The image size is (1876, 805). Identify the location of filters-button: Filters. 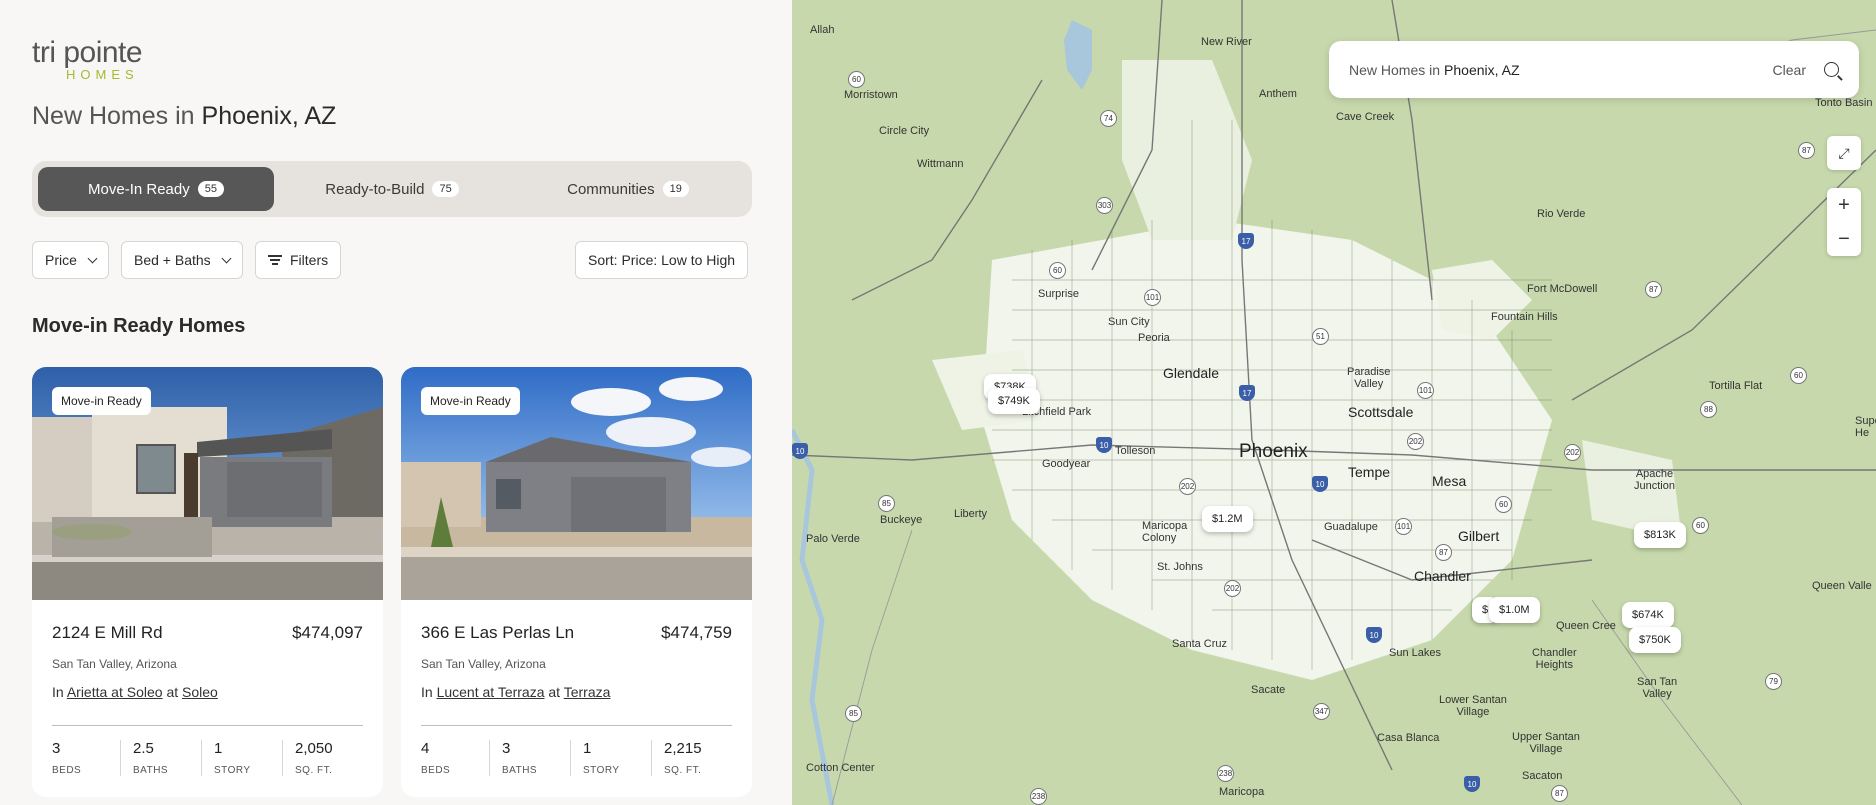
(298, 260).